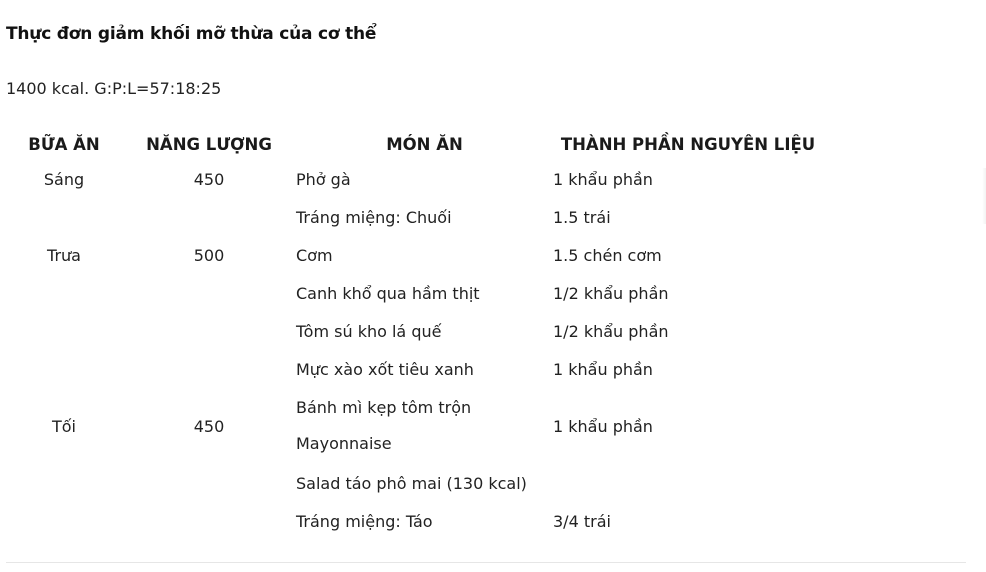  I want to click on page-title: Thực đơn giảm khối mỡ thừa của cơ thể, so click(191, 34).